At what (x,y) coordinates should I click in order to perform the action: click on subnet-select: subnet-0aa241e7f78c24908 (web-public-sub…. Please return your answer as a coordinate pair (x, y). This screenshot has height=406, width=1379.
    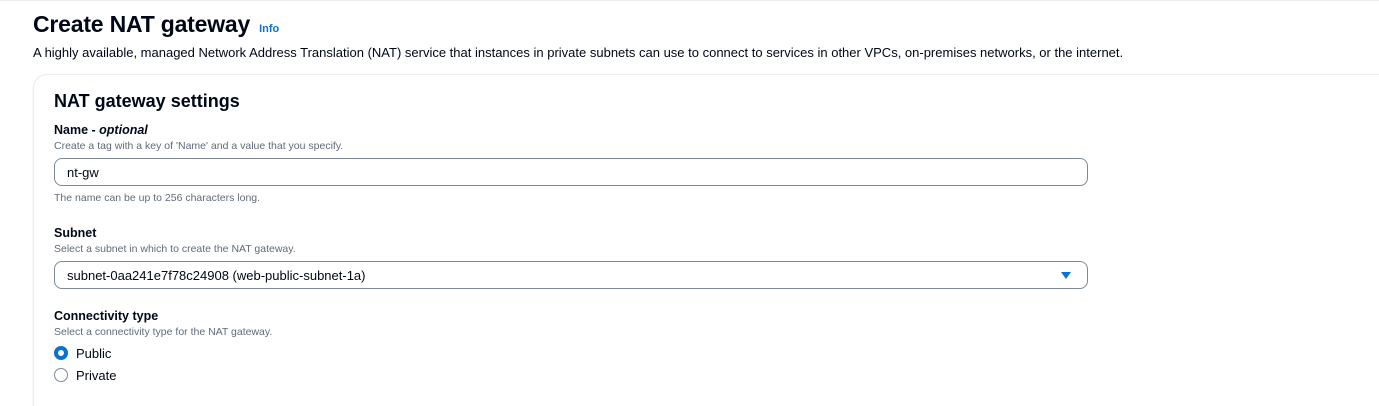
    Looking at the image, I should click on (571, 275).